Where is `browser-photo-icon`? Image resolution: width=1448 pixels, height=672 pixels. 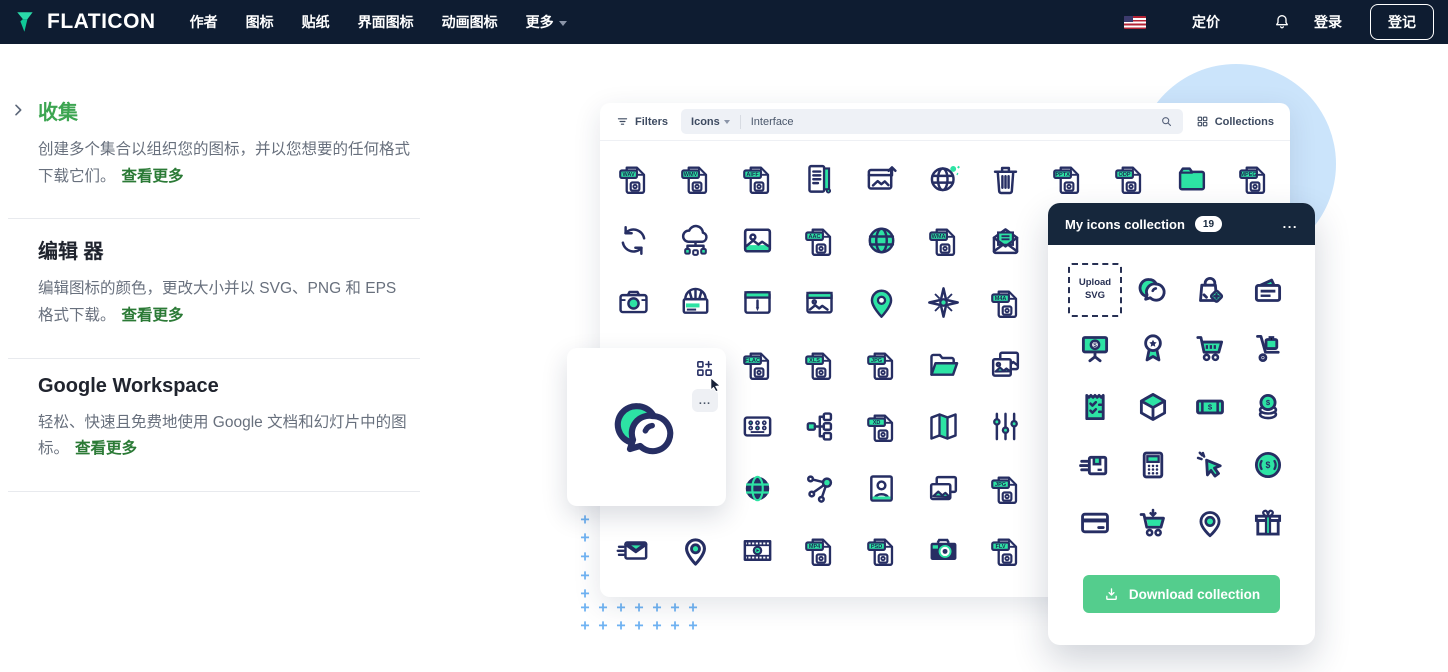
browser-photo-icon is located at coordinates (819, 302).